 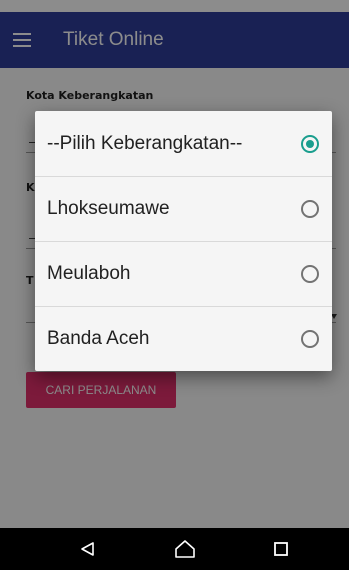 I want to click on dialog-option: Lhokseumawe, so click(x=183, y=208).